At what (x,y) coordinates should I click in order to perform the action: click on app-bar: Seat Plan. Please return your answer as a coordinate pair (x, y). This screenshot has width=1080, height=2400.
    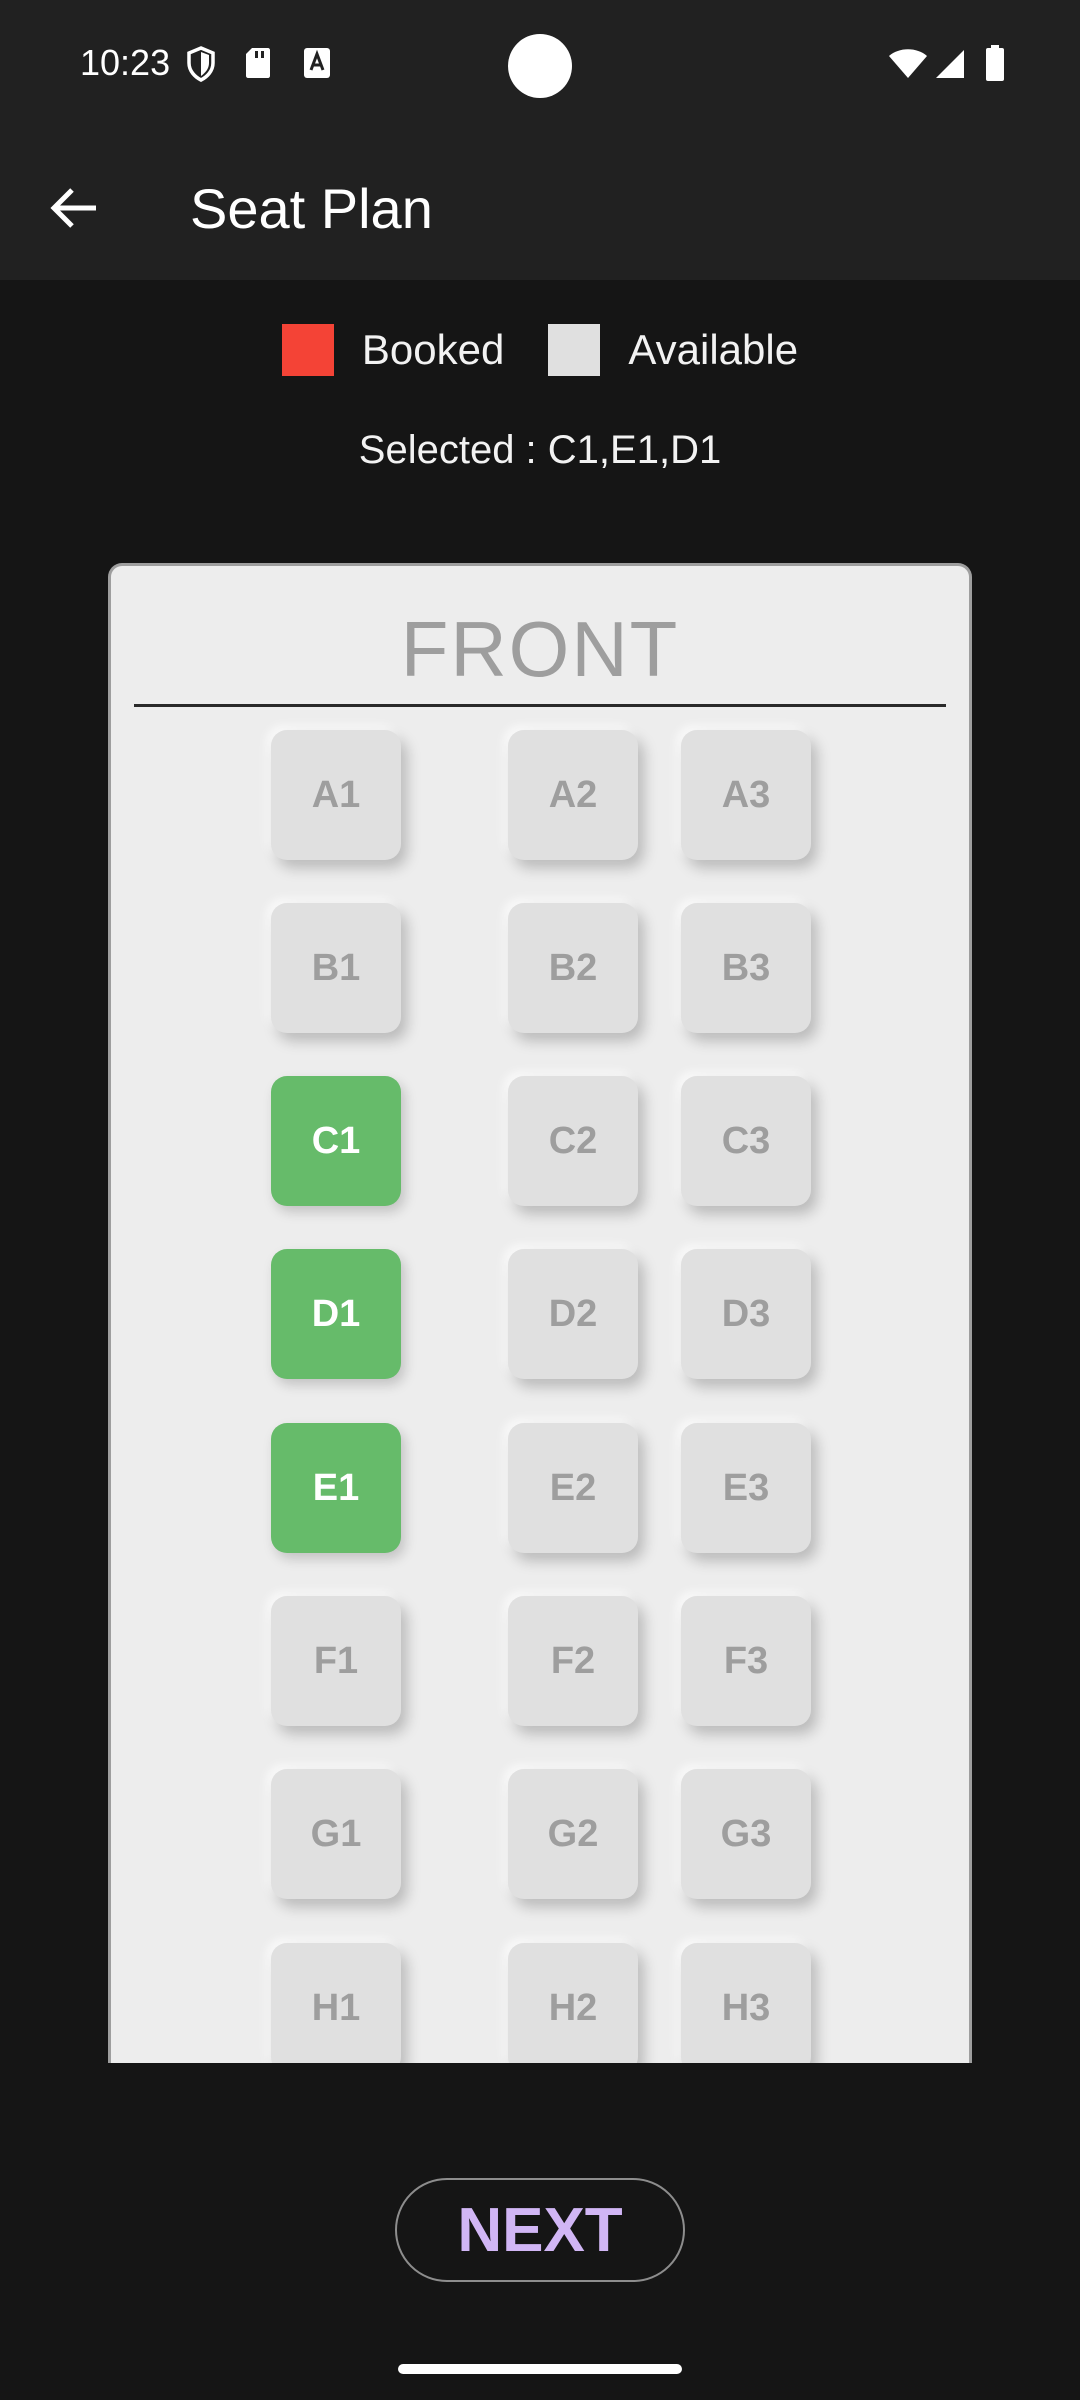
    Looking at the image, I should click on (540, 208).